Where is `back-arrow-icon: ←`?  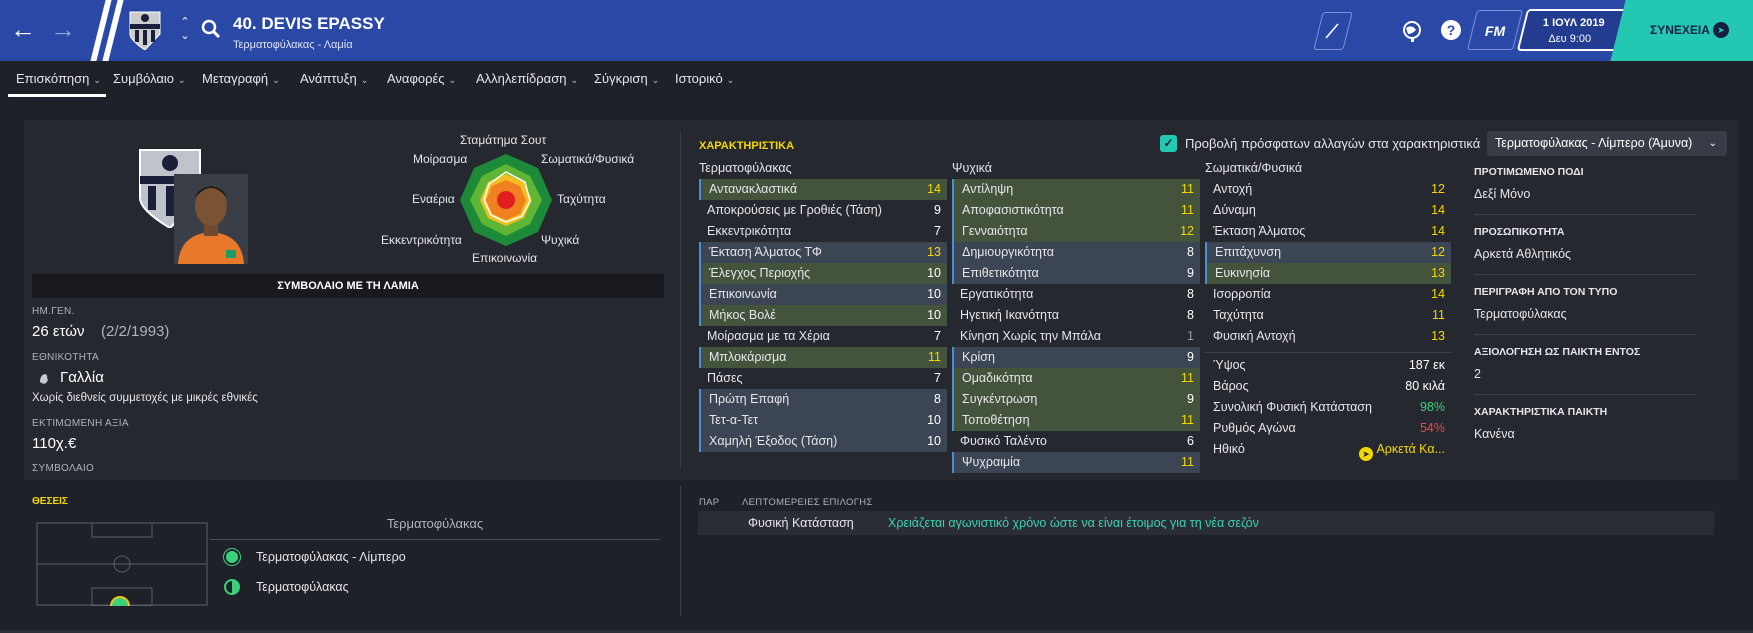 back-arrow-icon: ← is located at coordinates (23, 29).